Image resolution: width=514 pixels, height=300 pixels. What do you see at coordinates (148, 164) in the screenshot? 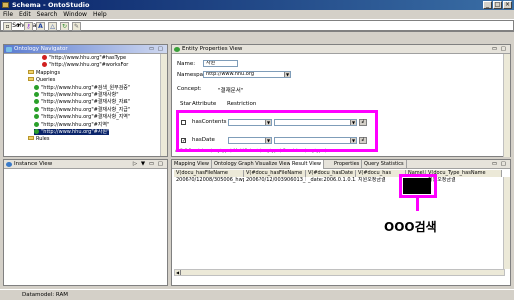
I see `pane-controls: ▷ ▼ ▭ ▢` at bounding box center [148, 164].